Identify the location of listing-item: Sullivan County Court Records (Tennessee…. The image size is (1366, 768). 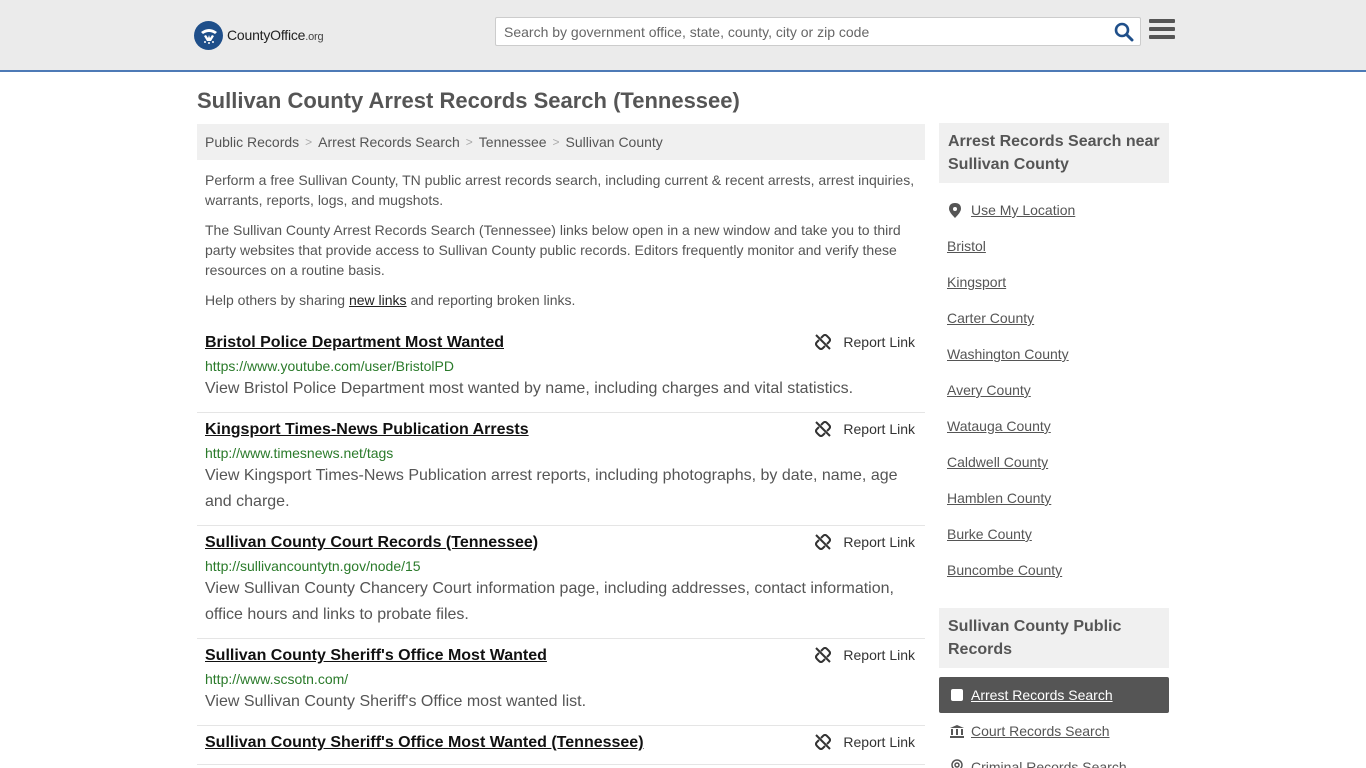
(561, 582).